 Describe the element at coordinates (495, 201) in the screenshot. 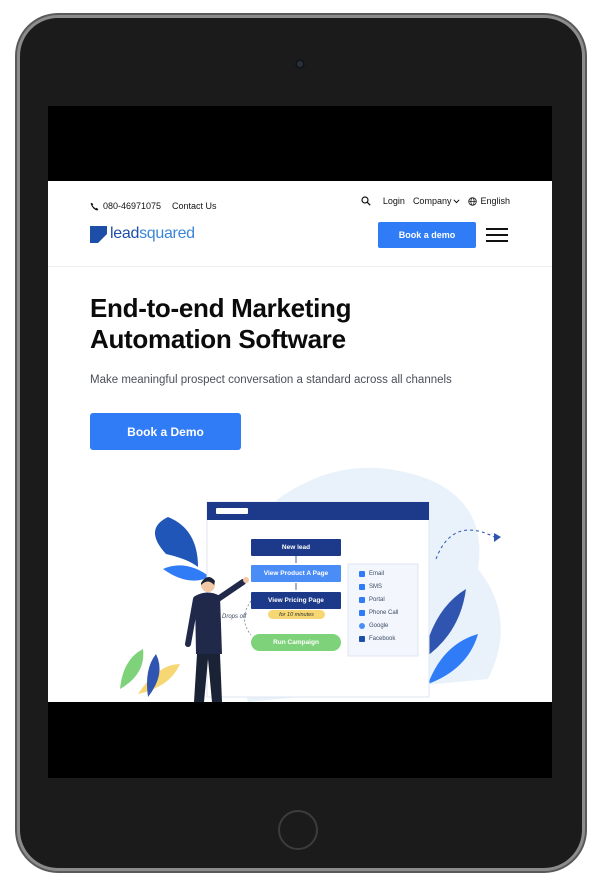

I see `language-label: English` at that location.